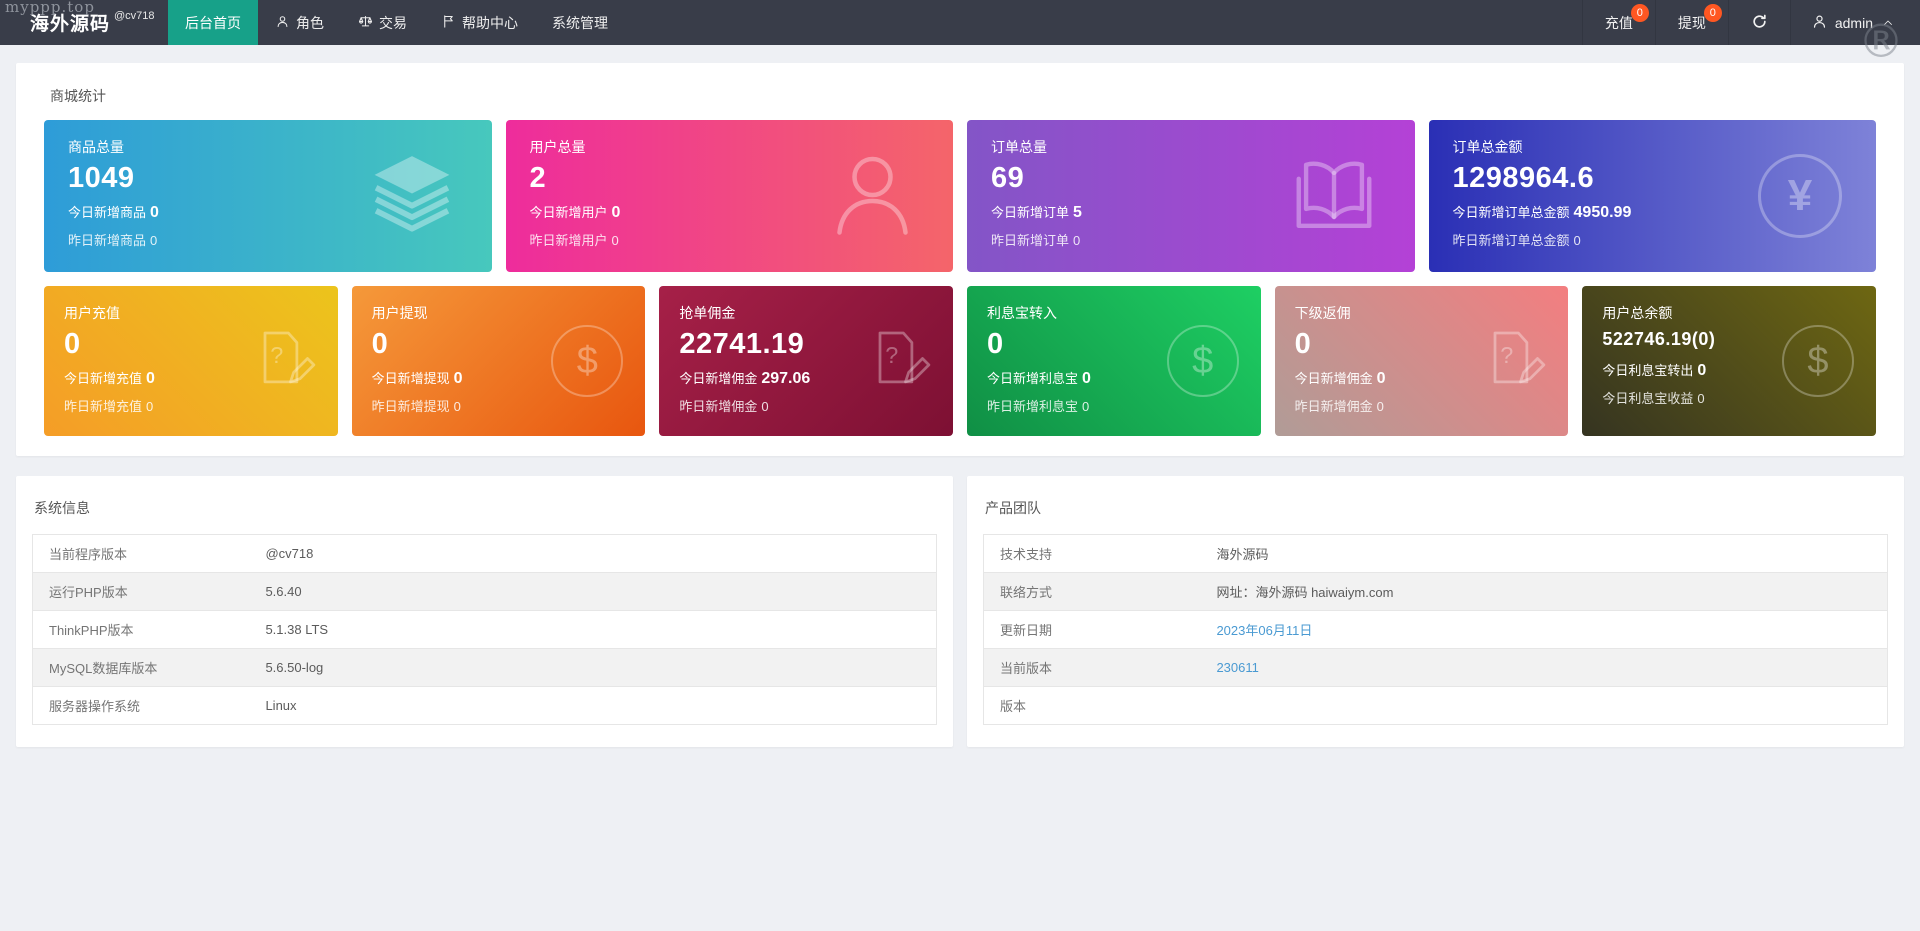  Describe the element at coordinates (1511, 240) in the screenshot. I see `yesterday-label: 昨日新增订单总金额` at that location.